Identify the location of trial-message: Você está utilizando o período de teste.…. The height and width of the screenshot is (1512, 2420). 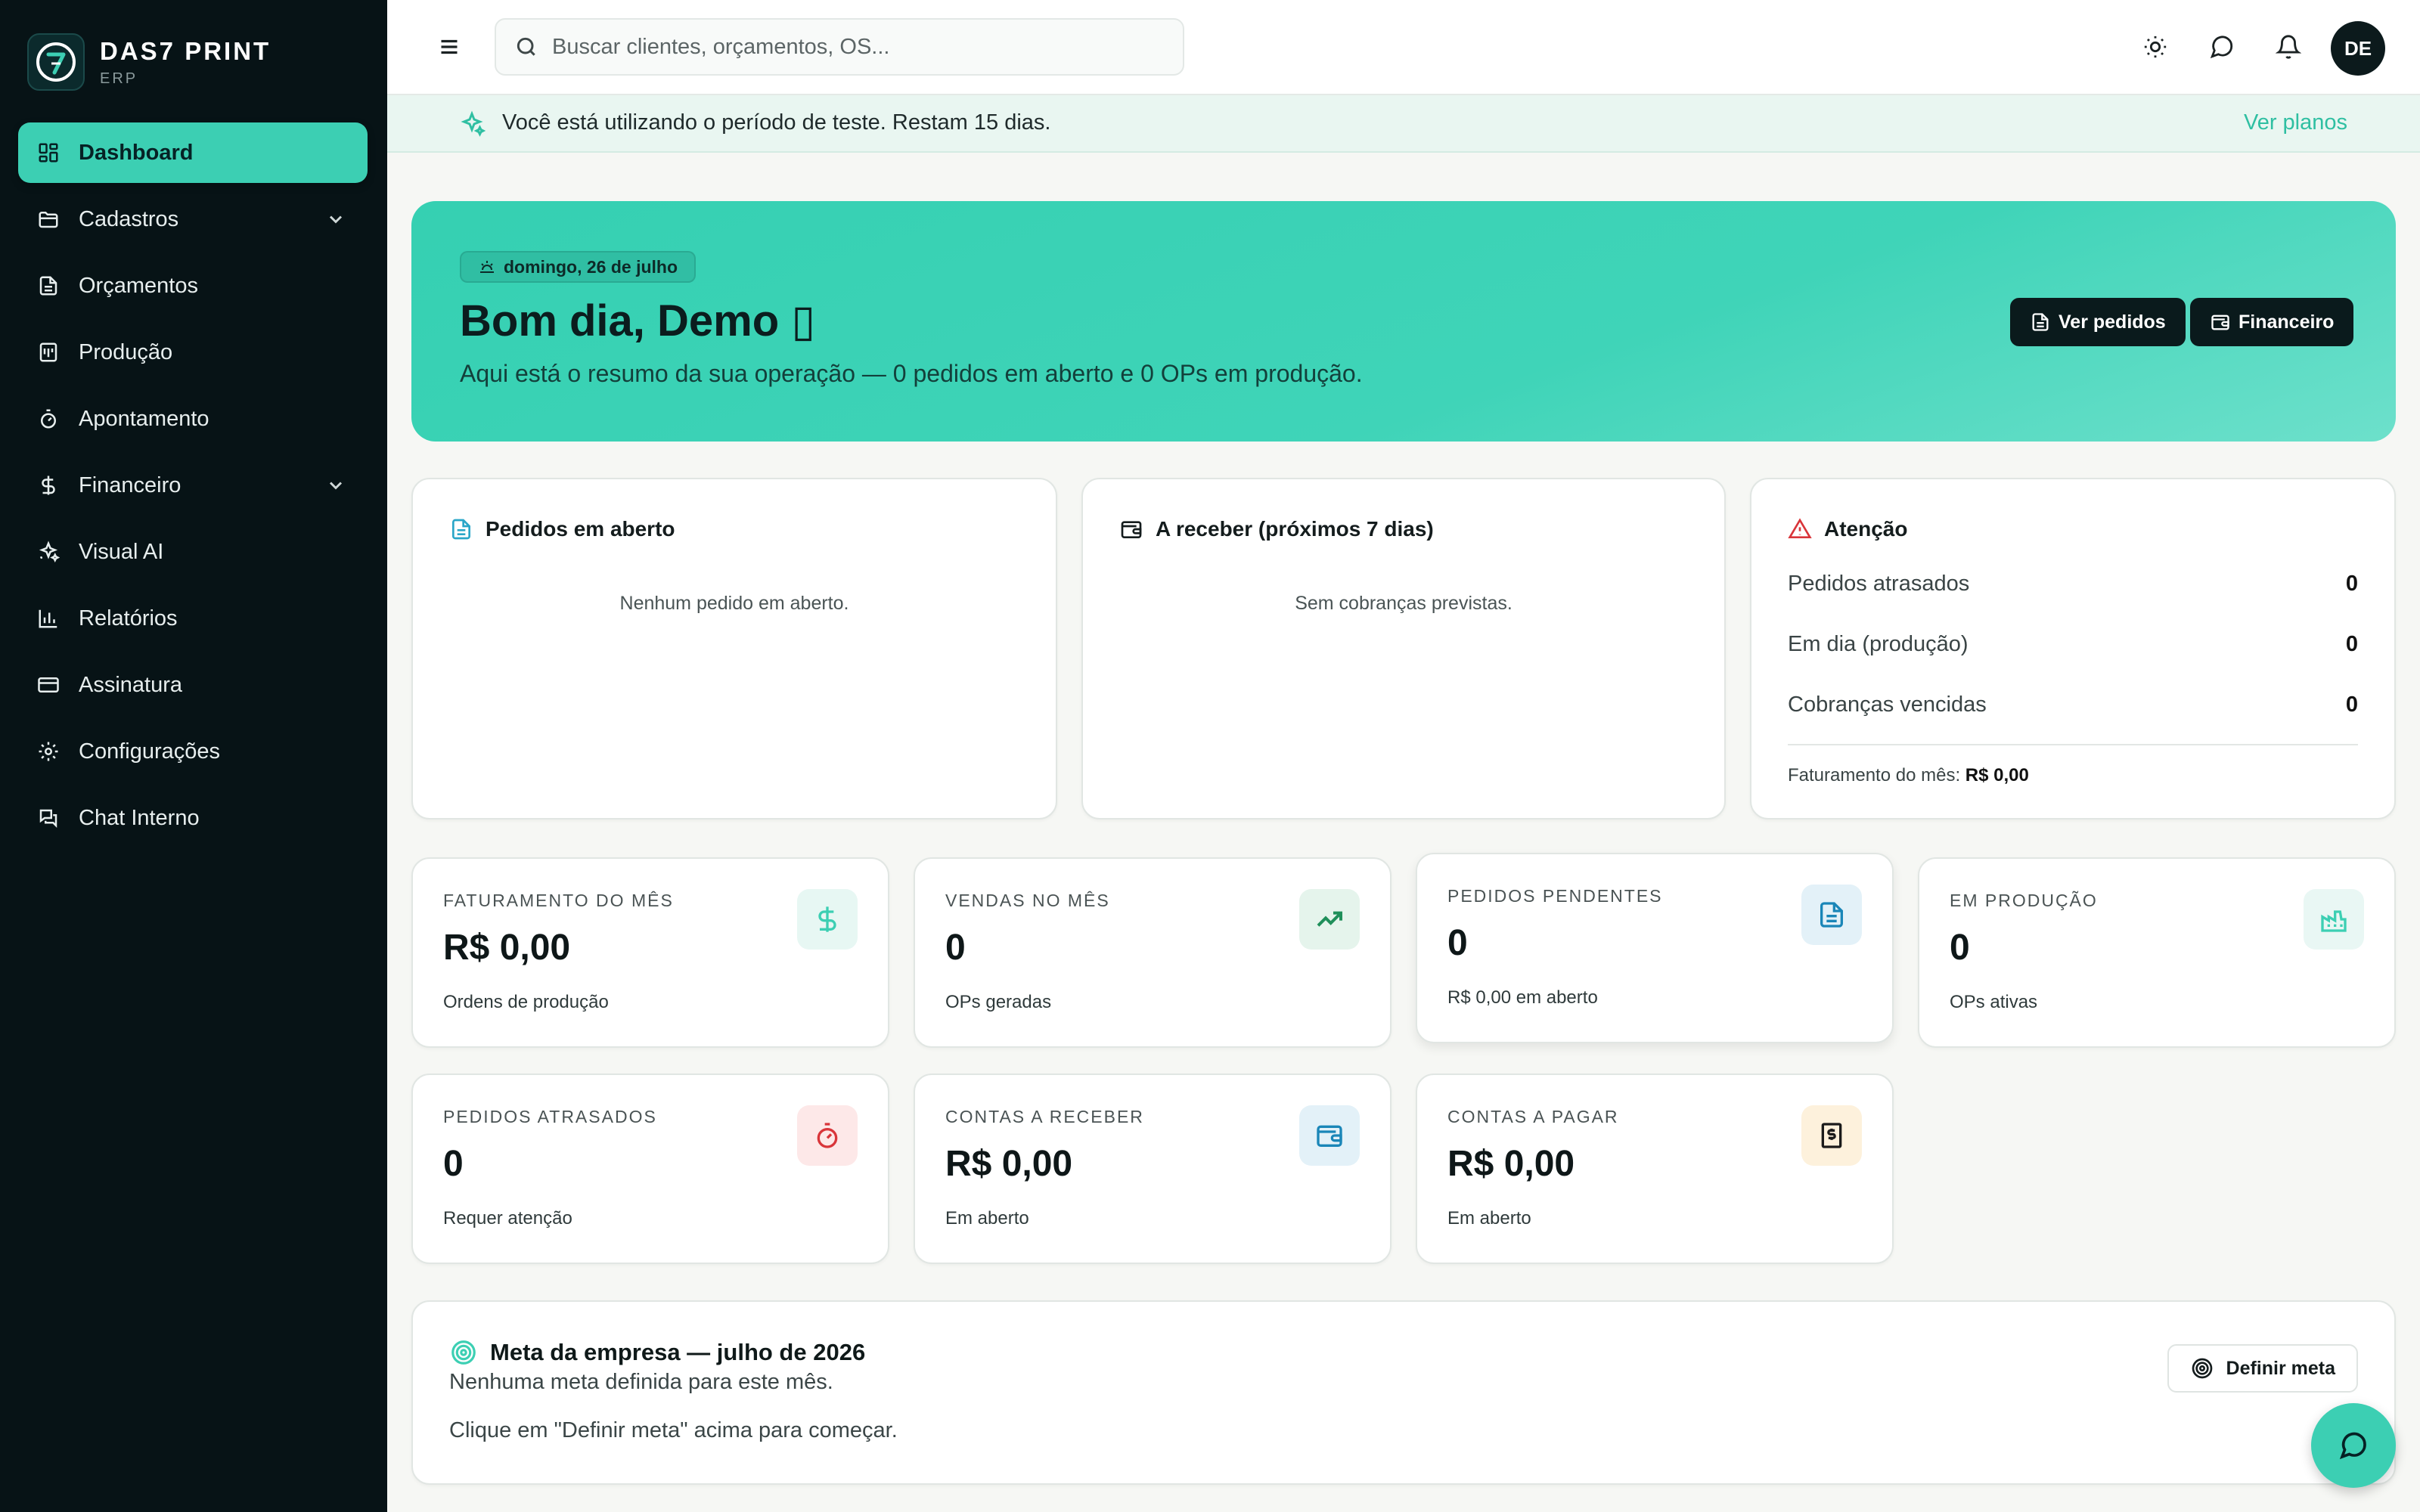
(776, 122).